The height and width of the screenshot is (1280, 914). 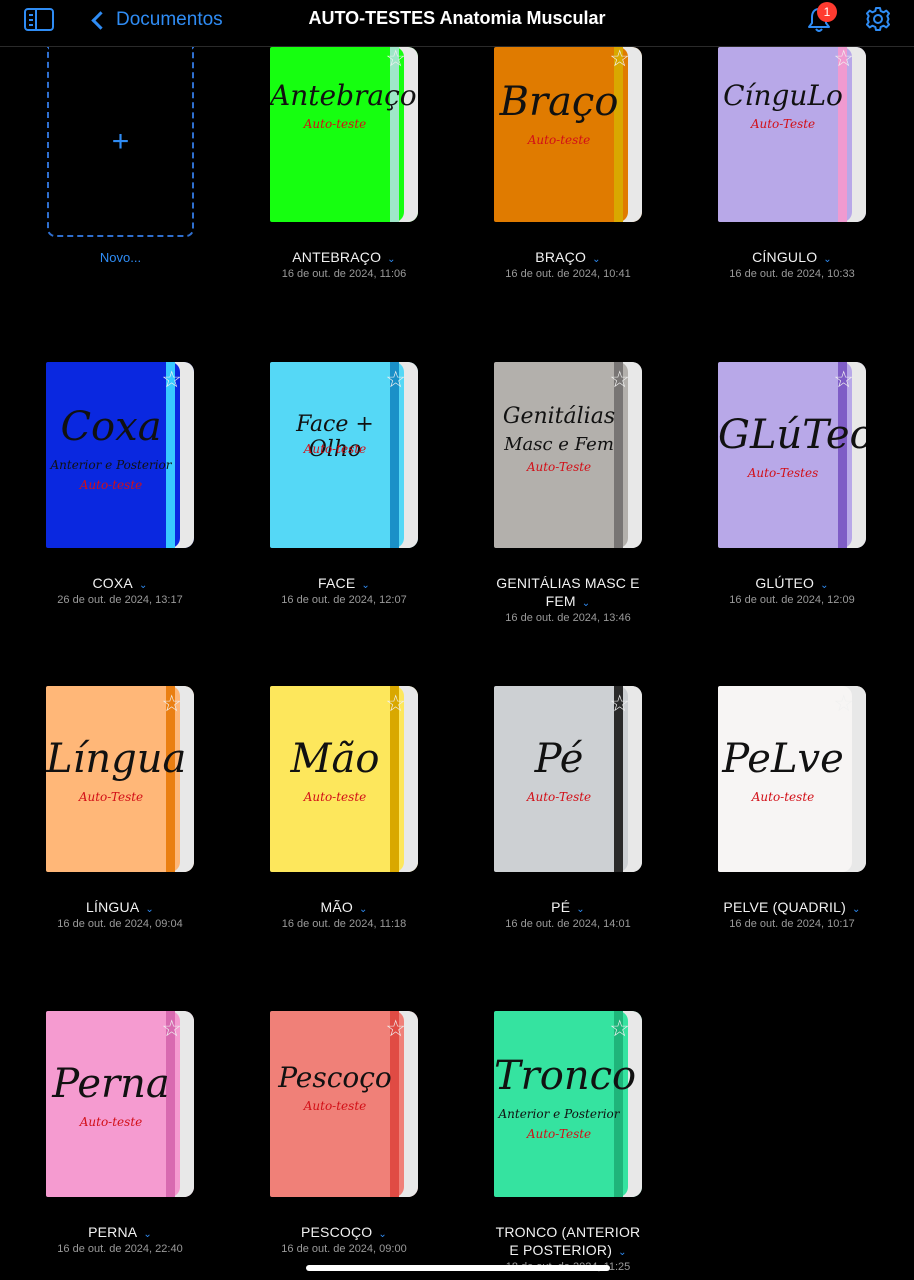 What do you see at coordinates (458, 1268) in the screenshot?
I see `home-indicator` at bounding box center [458, 1268].